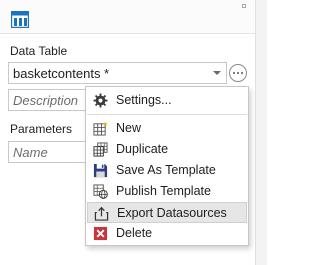 This screenshot has width=320, height=265. I want to click on menu-item-new: New, so click(167, 128).